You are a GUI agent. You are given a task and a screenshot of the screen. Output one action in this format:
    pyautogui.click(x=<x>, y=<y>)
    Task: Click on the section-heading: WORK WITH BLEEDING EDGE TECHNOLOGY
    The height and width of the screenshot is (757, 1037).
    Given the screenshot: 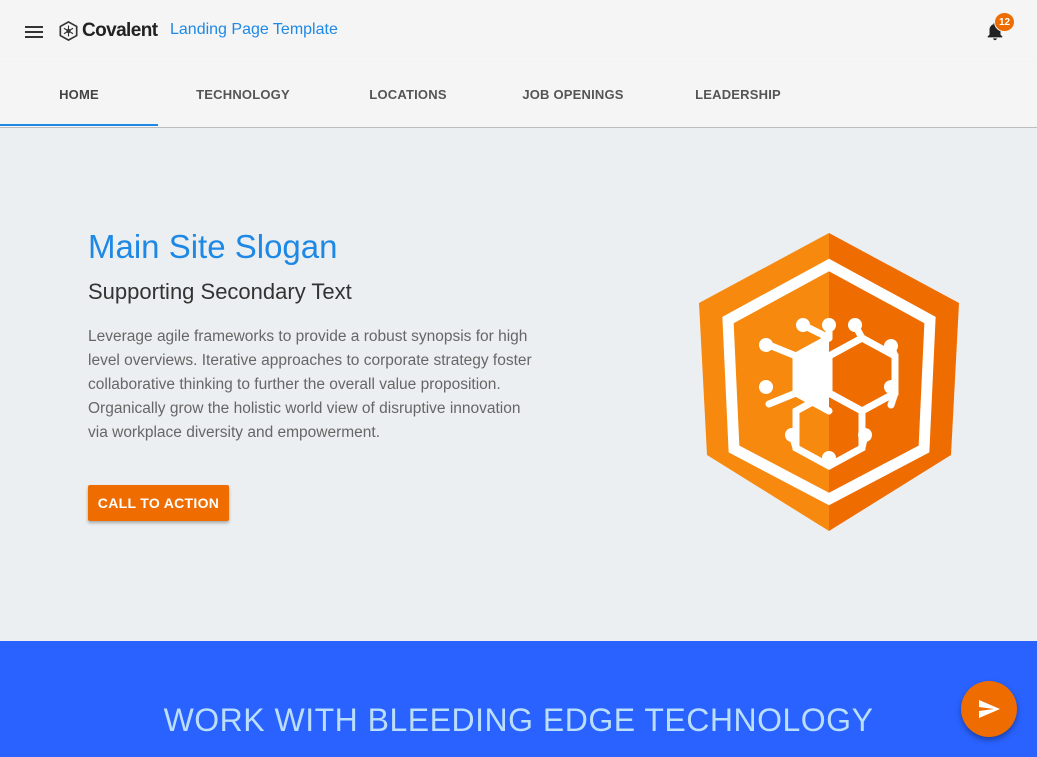 What is the action you would take?
    pyautogui.click(x=518, y=720)
    